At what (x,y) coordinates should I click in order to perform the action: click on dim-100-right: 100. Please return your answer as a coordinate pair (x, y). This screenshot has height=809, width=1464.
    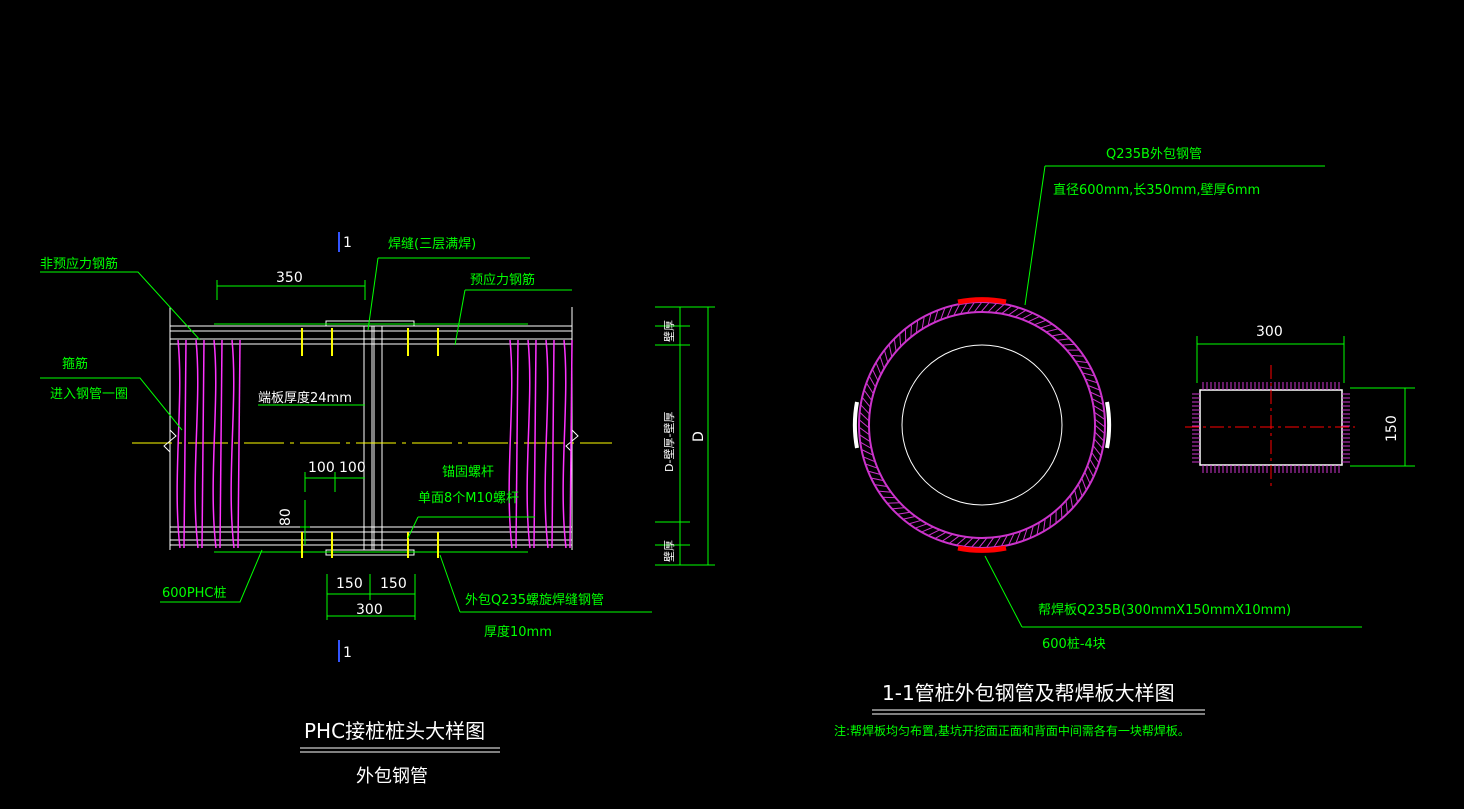
    Looking at the image, I should click on (352, 468).